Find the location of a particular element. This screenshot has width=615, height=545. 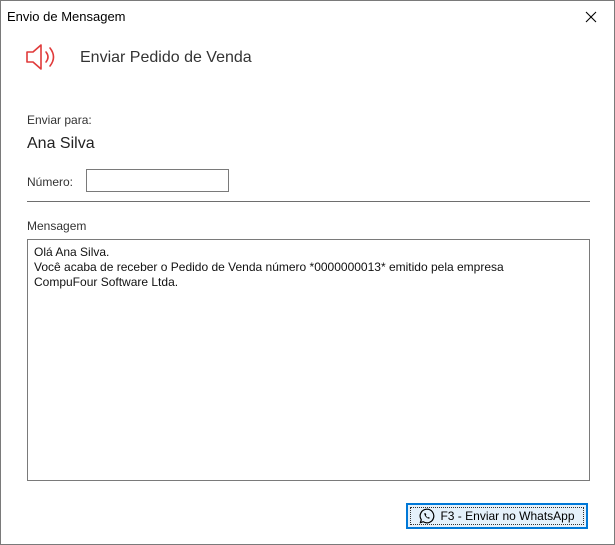

dialog-header: Enviar Pedido de Venda is located at coordinates (307, 59).